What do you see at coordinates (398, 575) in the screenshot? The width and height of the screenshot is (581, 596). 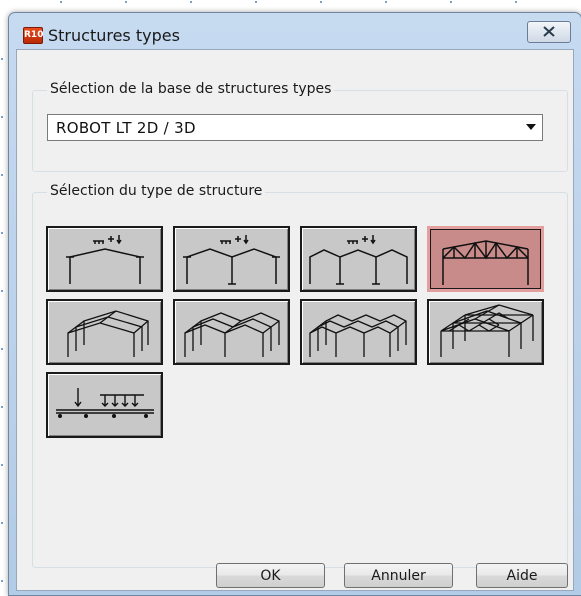 I see `cancel-button: Annuler` at bounding box center [398, 575].